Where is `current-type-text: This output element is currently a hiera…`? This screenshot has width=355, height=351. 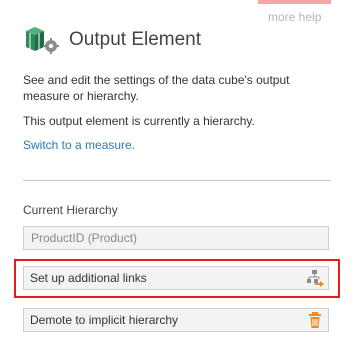 current-type-text: This output element is currently a hiera… is located at coordinates (139, 121).